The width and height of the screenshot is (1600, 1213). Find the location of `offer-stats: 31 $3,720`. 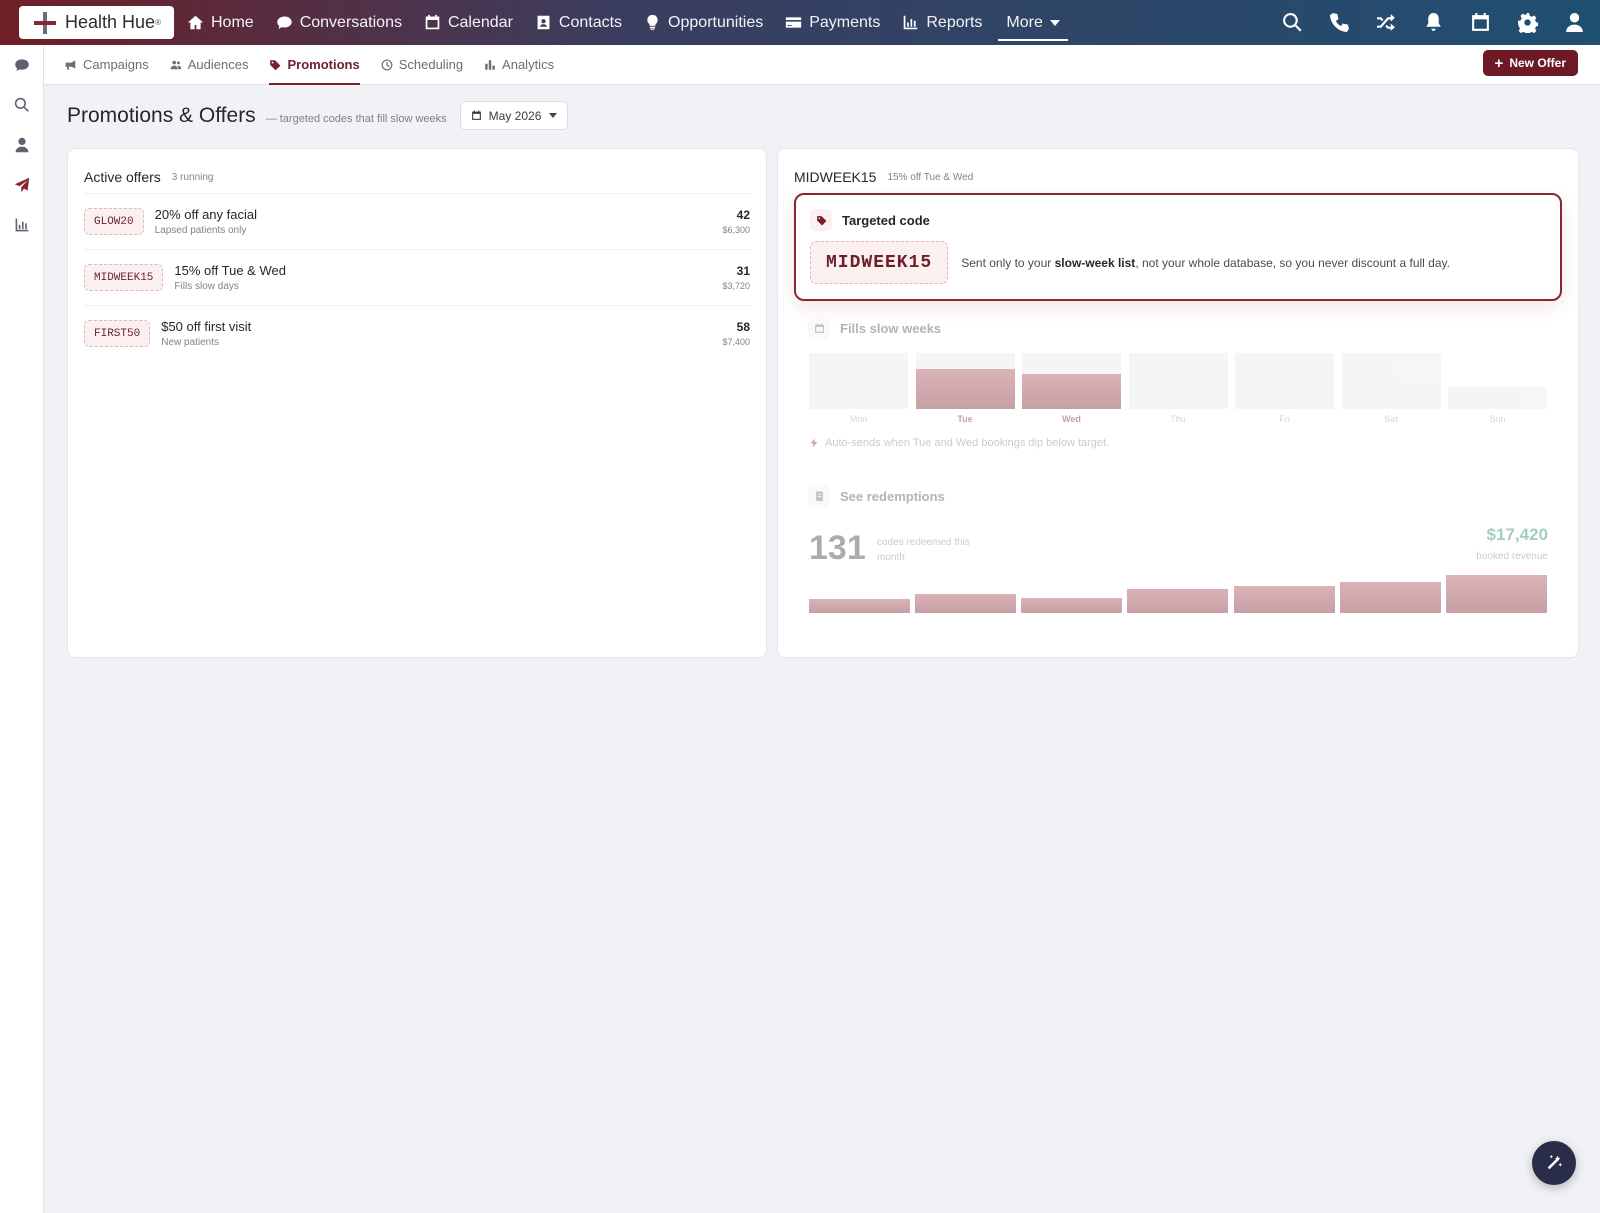

offer-stats: 31 $3,720 is located at coordinates (736, 277).